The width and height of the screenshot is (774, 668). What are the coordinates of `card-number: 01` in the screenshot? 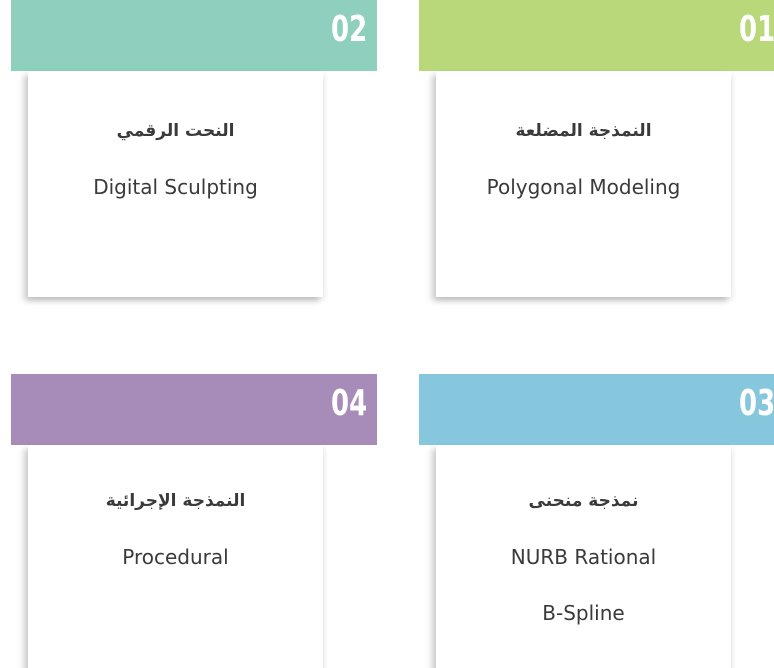 It's located at (756, 29).